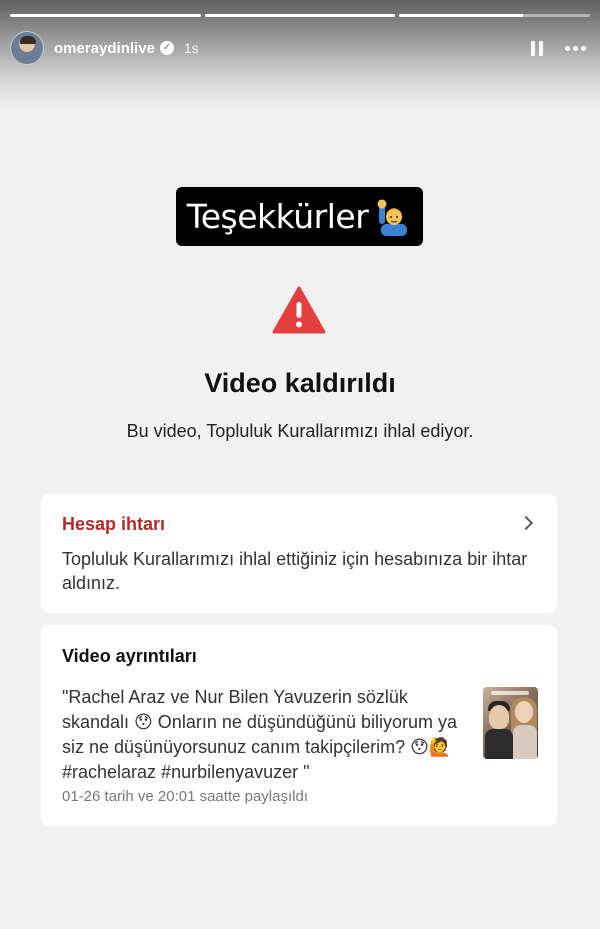 The width and height of the screenshot is (600, 929). I want to click on posted-date: 01-26 tarih ve 20:01 saatte paylaşıldı, so click(185, 796).